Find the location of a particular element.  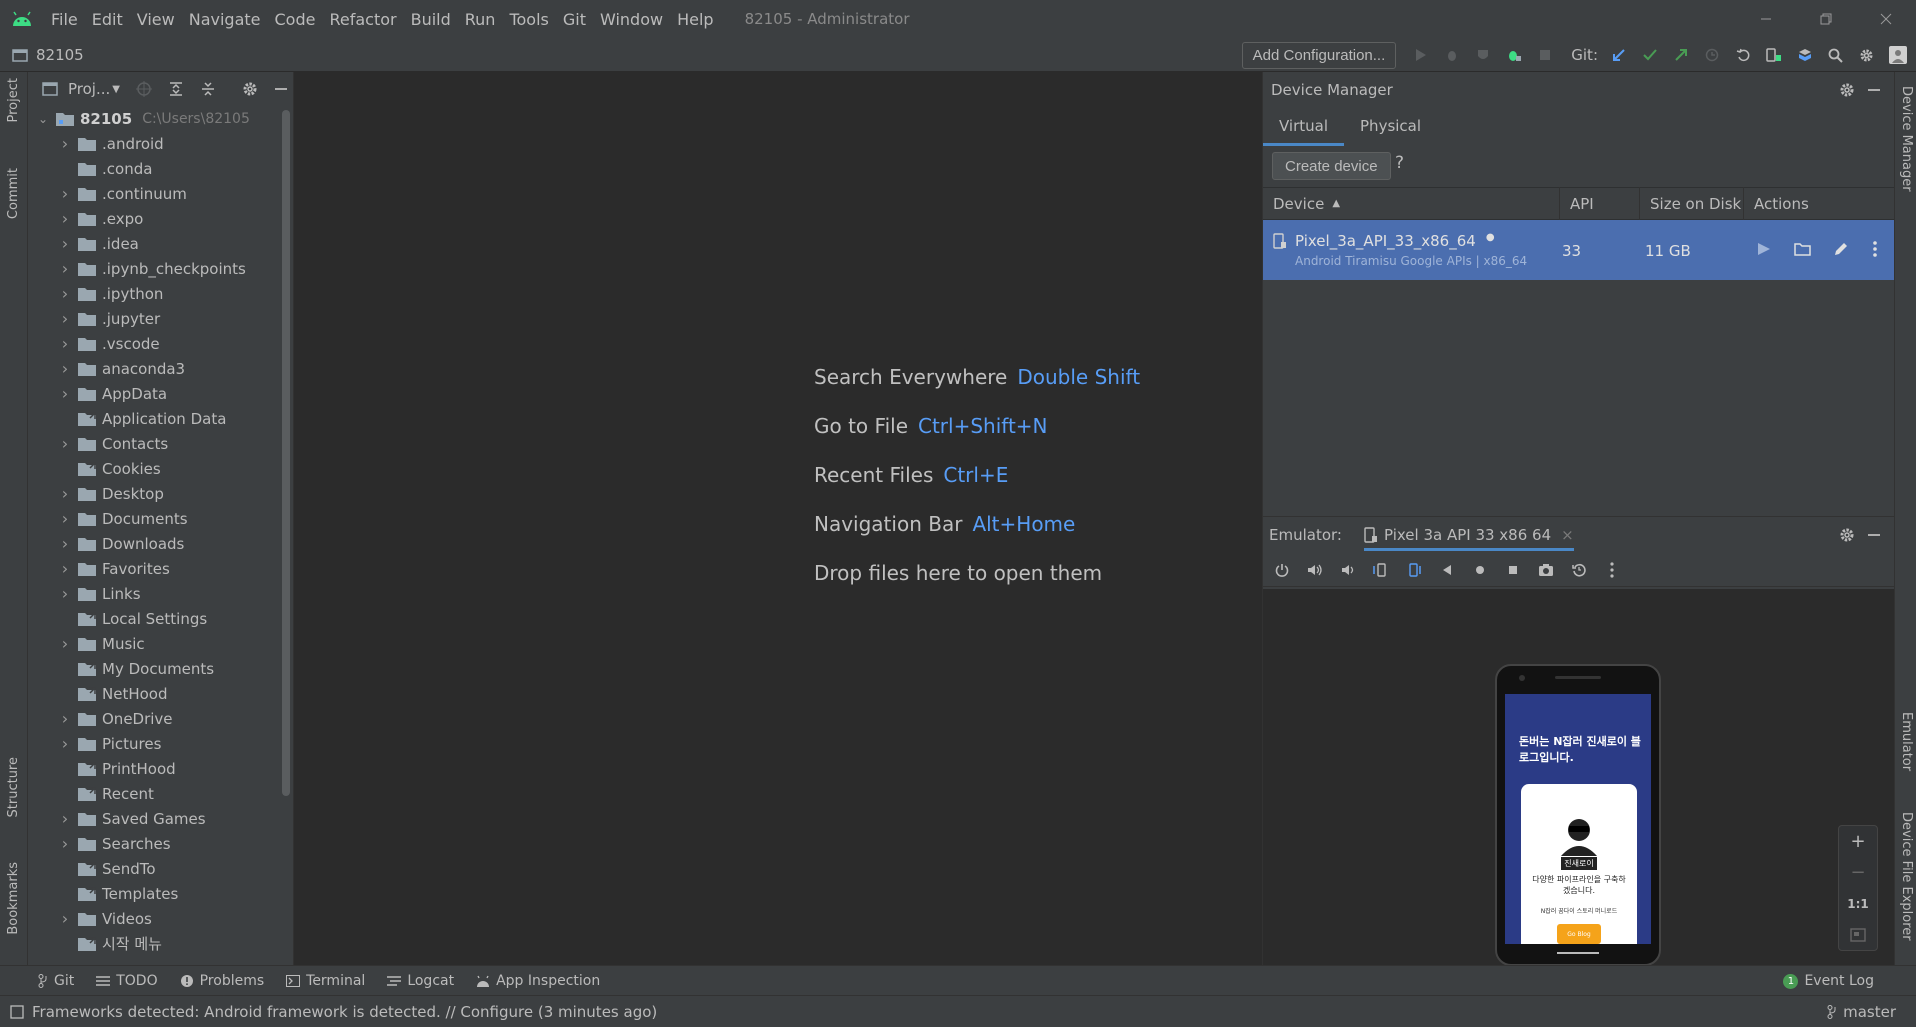

tree-item: Application Data is located at coordinates (142, 418).